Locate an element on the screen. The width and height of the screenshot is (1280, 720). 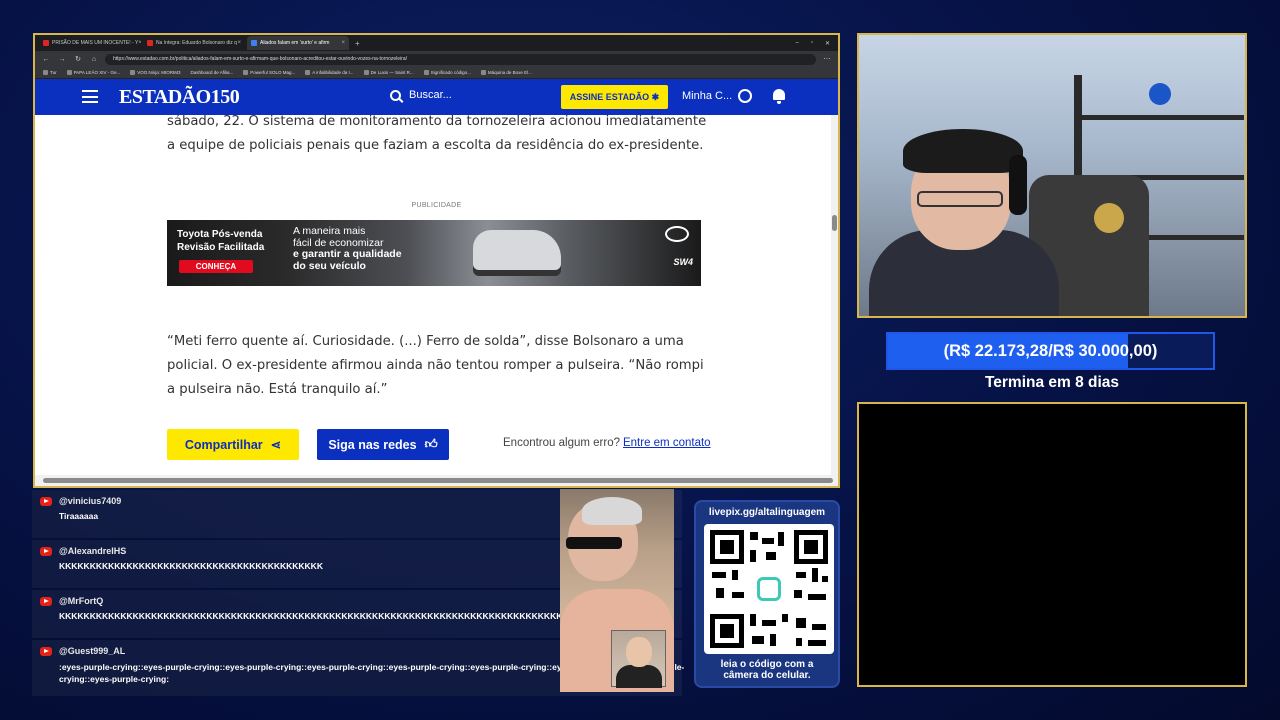
new-tab-button: + is located at coordinates (357, 43).